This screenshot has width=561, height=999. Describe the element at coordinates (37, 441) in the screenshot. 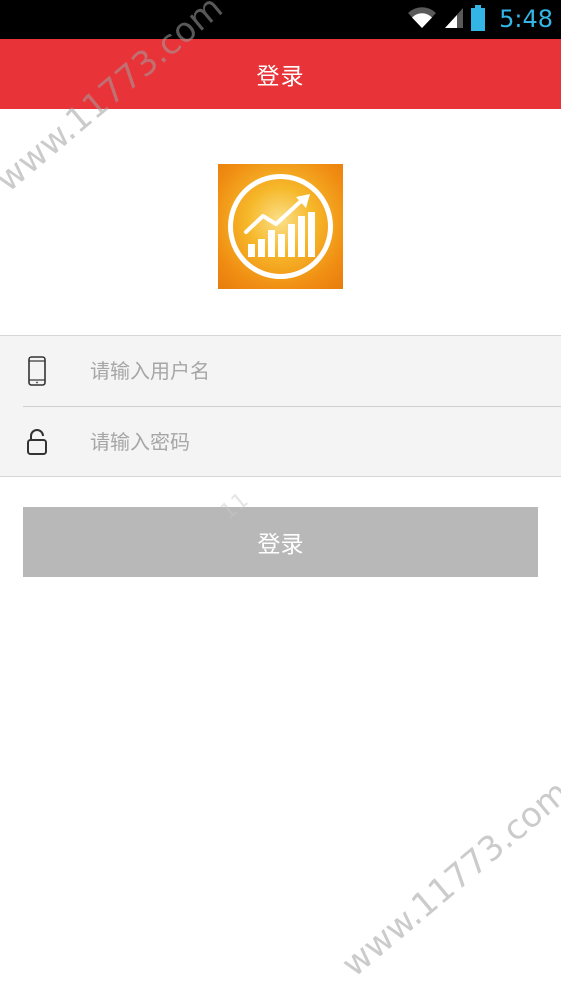

I see `unlock-icon` at that location.